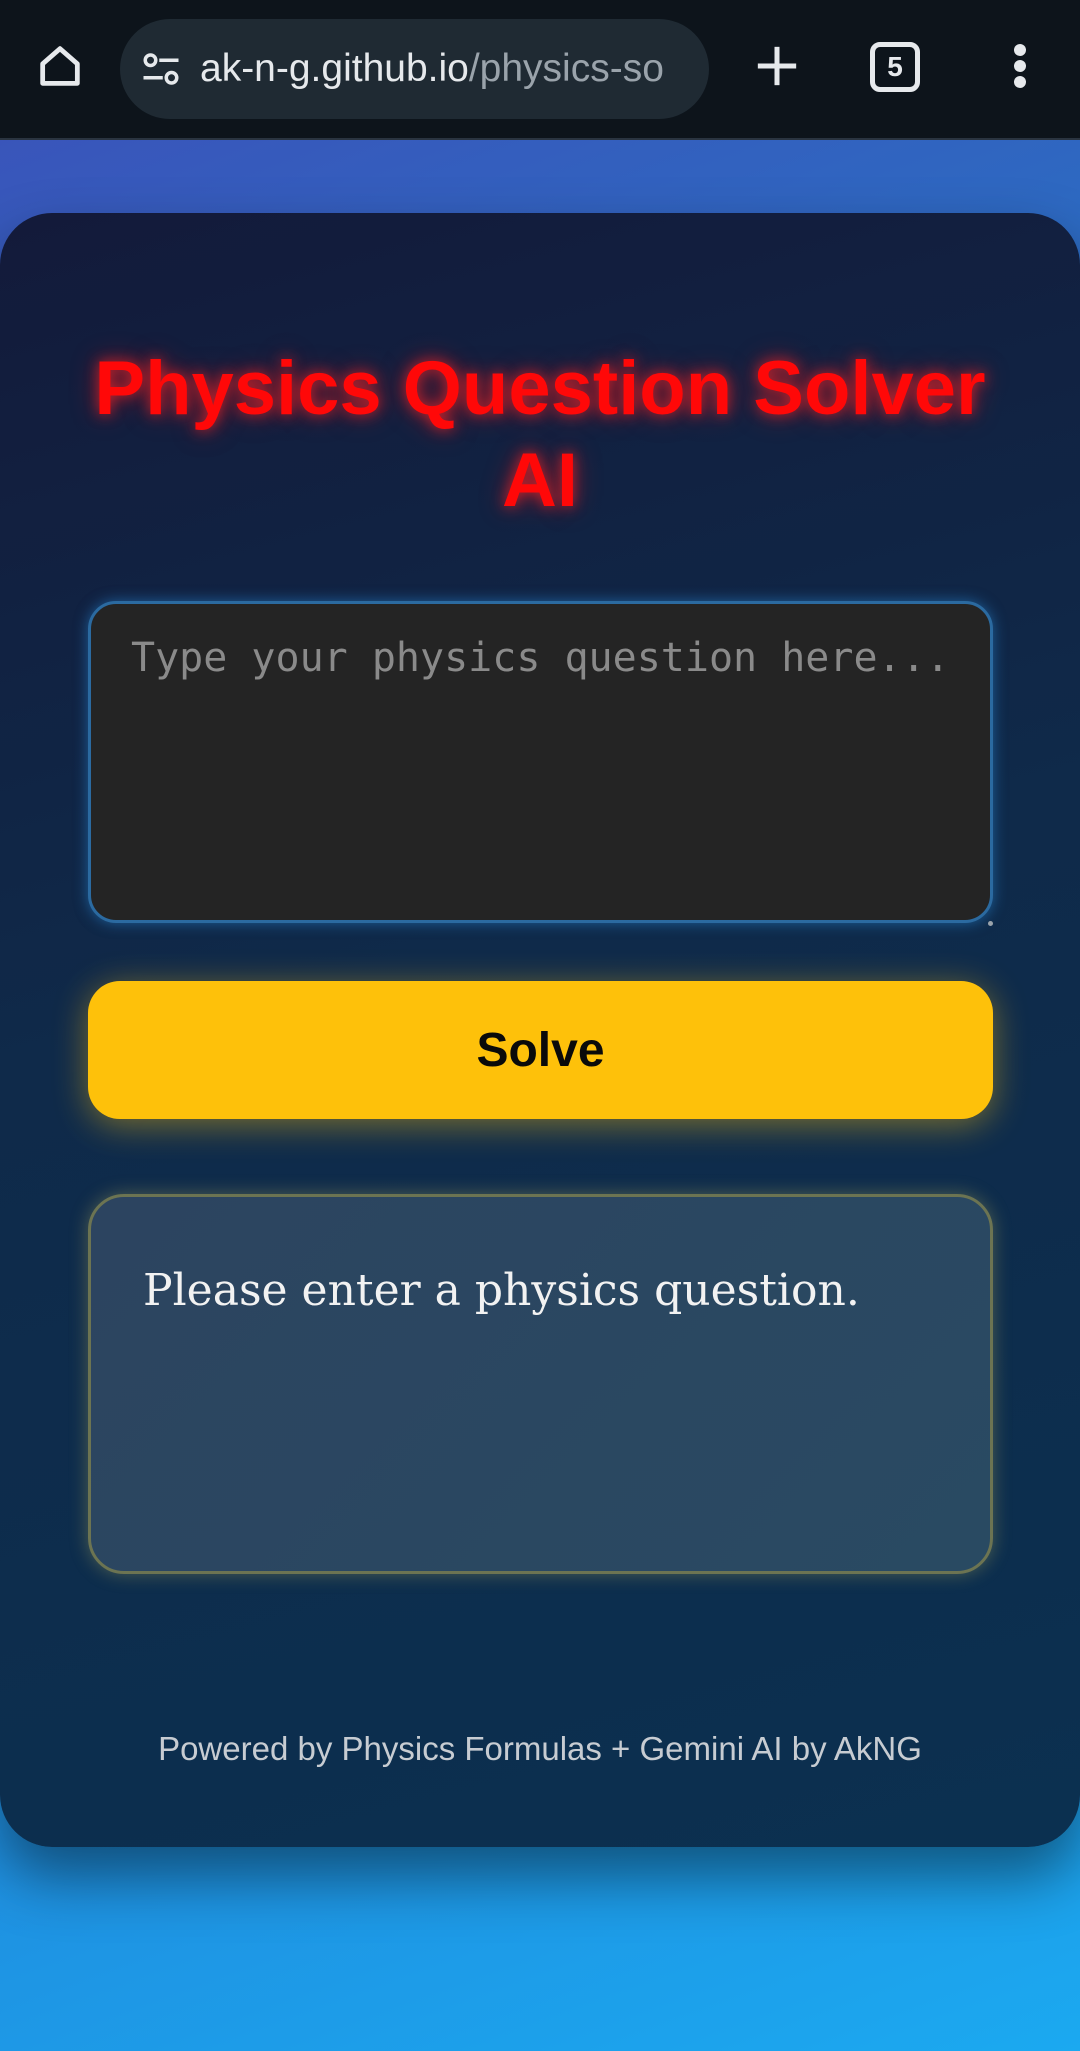 The width and height of the screenshot is (1080, 2051). I want to click on browser-toolbar: ak-n-g.github.io/physics-so 5, so click(540, 70).